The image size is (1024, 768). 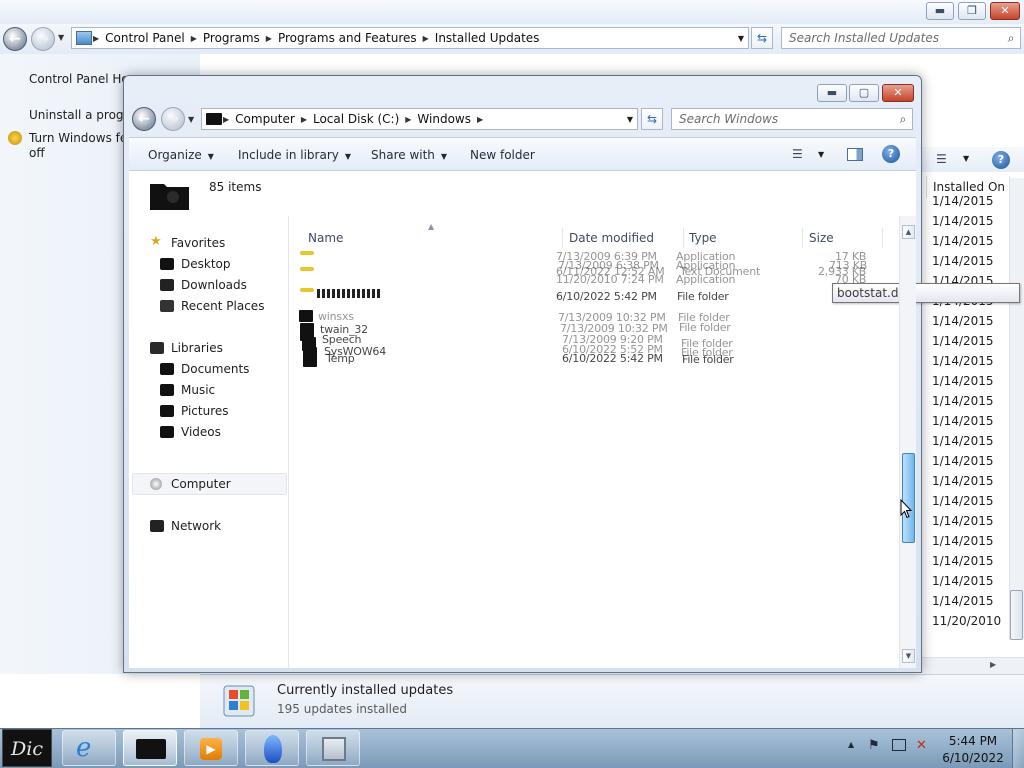 What do you see at coordinates (347, 38) in the screenshot?
I see `breadcrumb-programs-and-features: Programs and Features` at bounding box center [347, 38].